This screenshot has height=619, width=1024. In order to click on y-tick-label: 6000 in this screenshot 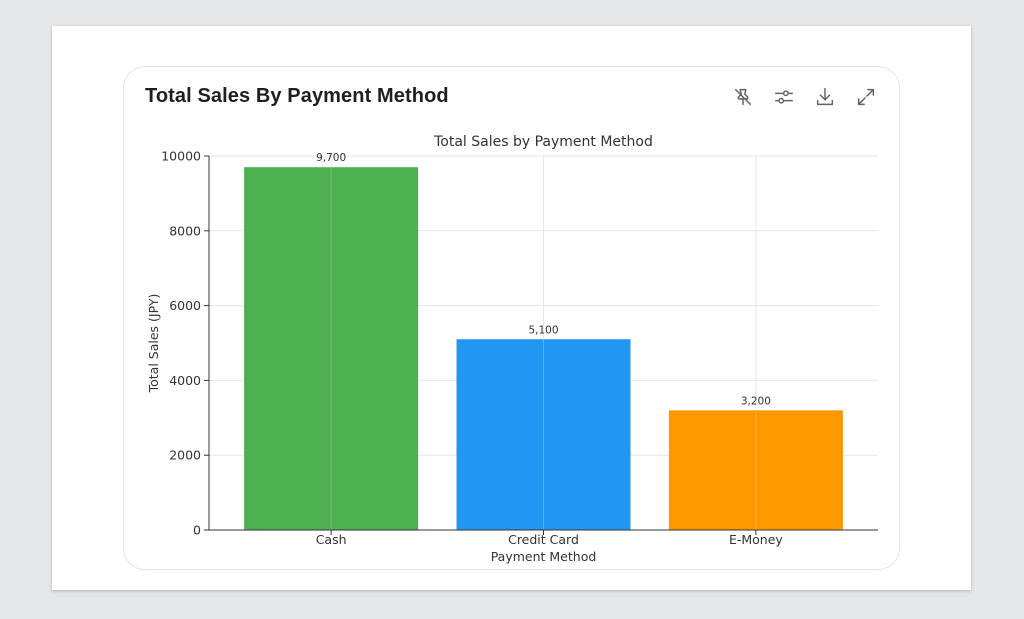, I will do `click(185, 305)`.